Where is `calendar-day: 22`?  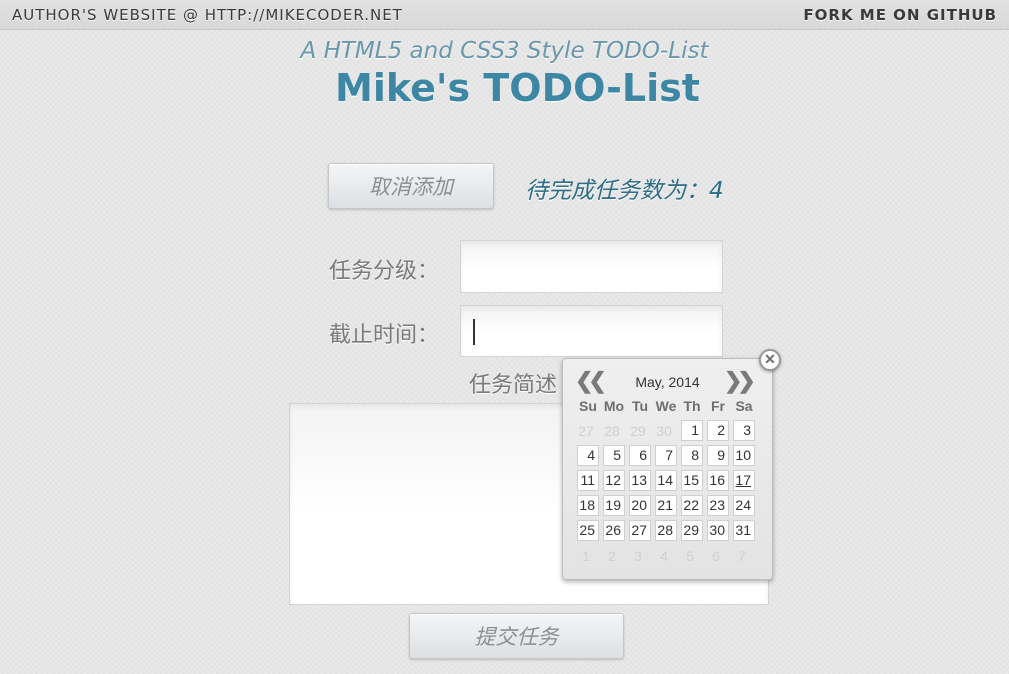
calendar-day: 22 is located at coordinates (692, 505).